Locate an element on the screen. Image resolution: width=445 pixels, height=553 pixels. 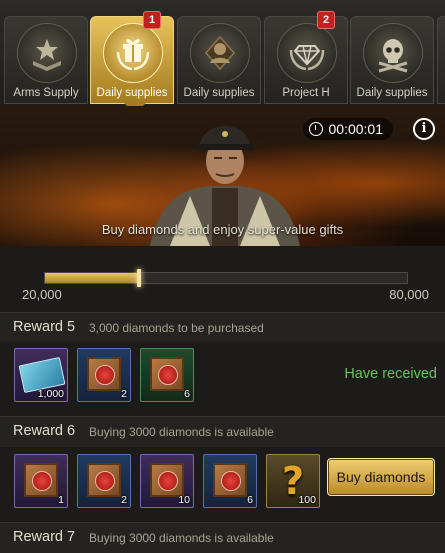
reward-items-row: 1,000 2 6 Have received is located at coordinates (222, 373).